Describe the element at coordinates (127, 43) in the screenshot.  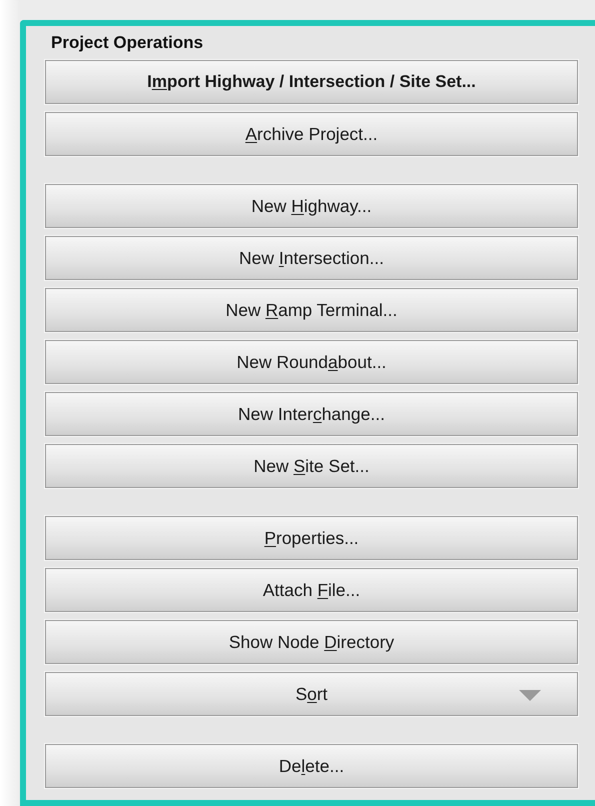
I see `panel-title: Project Operations` at that location.